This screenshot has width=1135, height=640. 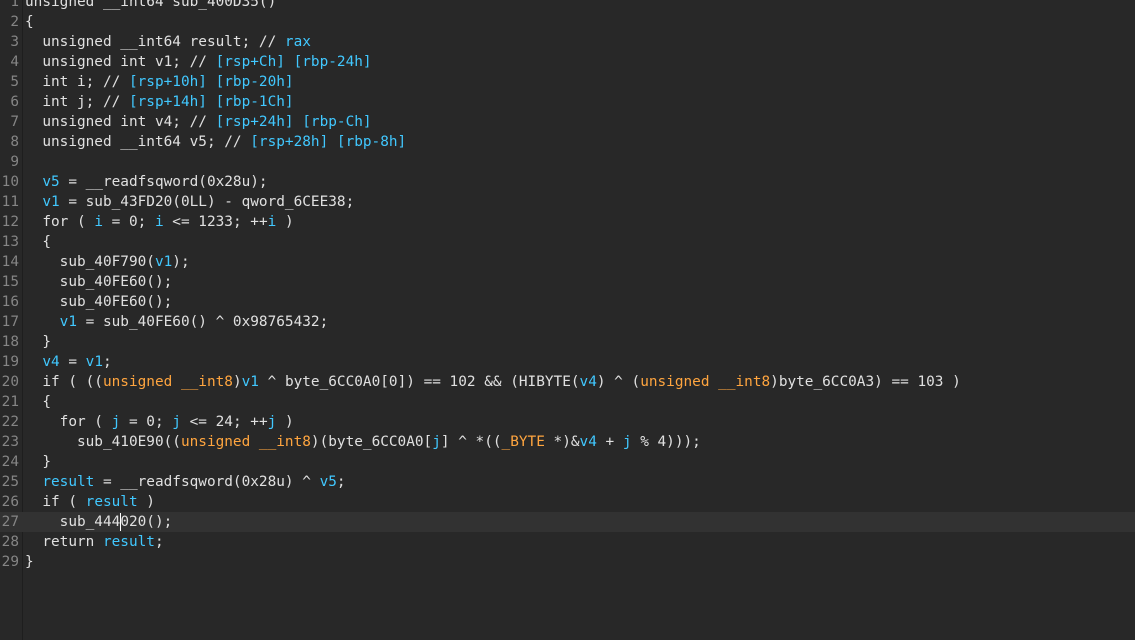 I want to click on code-text: v1 = sub_40FE60() ^ 0x98765432;, so click(x=177, y=322).